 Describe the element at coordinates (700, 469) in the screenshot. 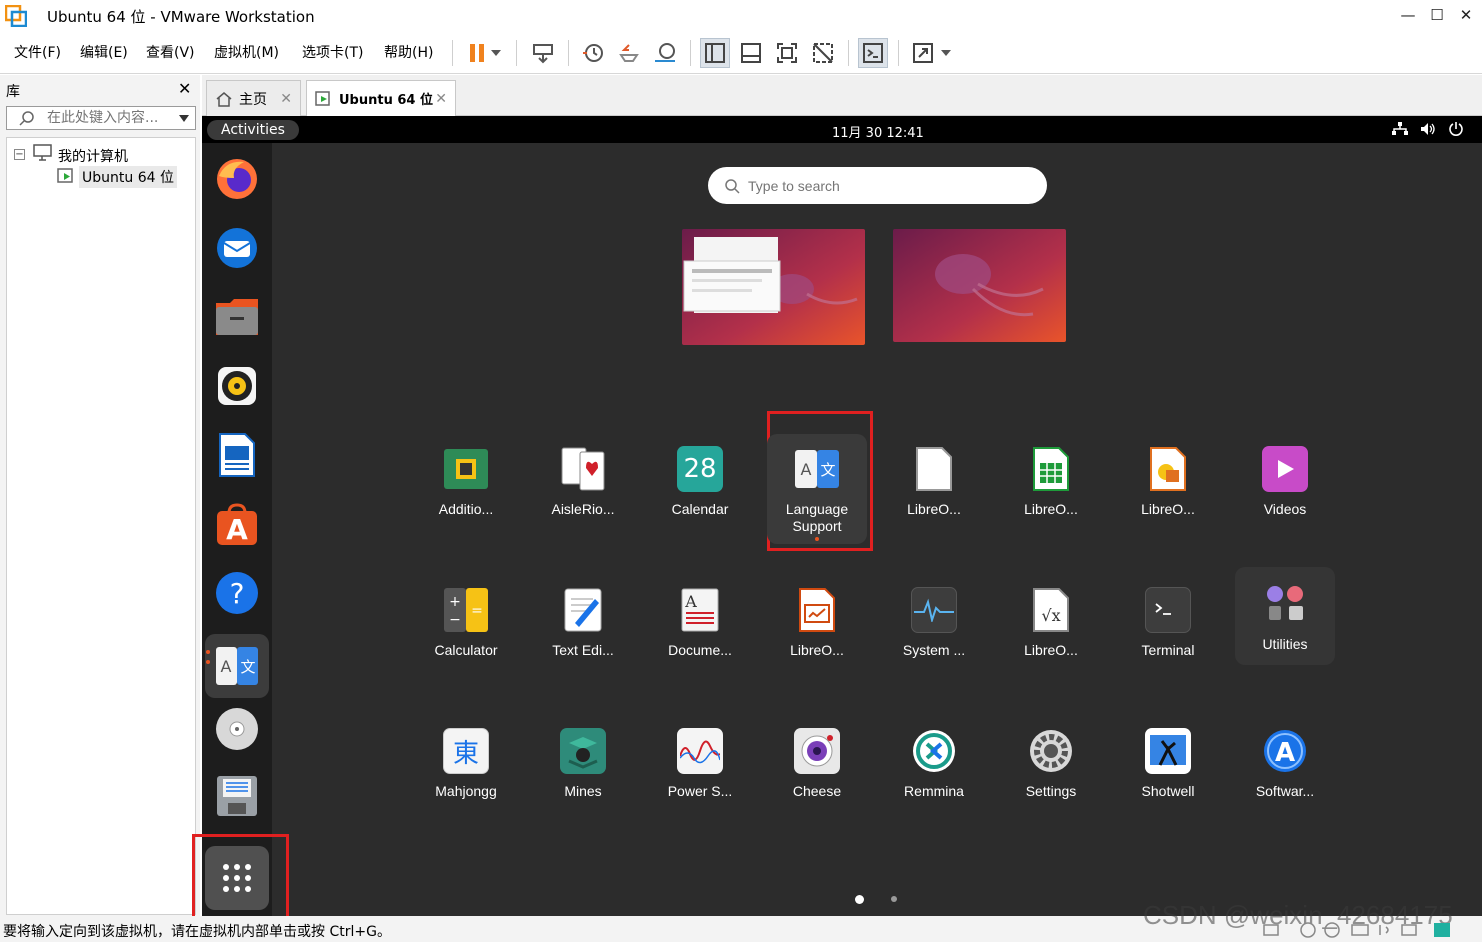

I see `calendar-icon: 28` at that location.